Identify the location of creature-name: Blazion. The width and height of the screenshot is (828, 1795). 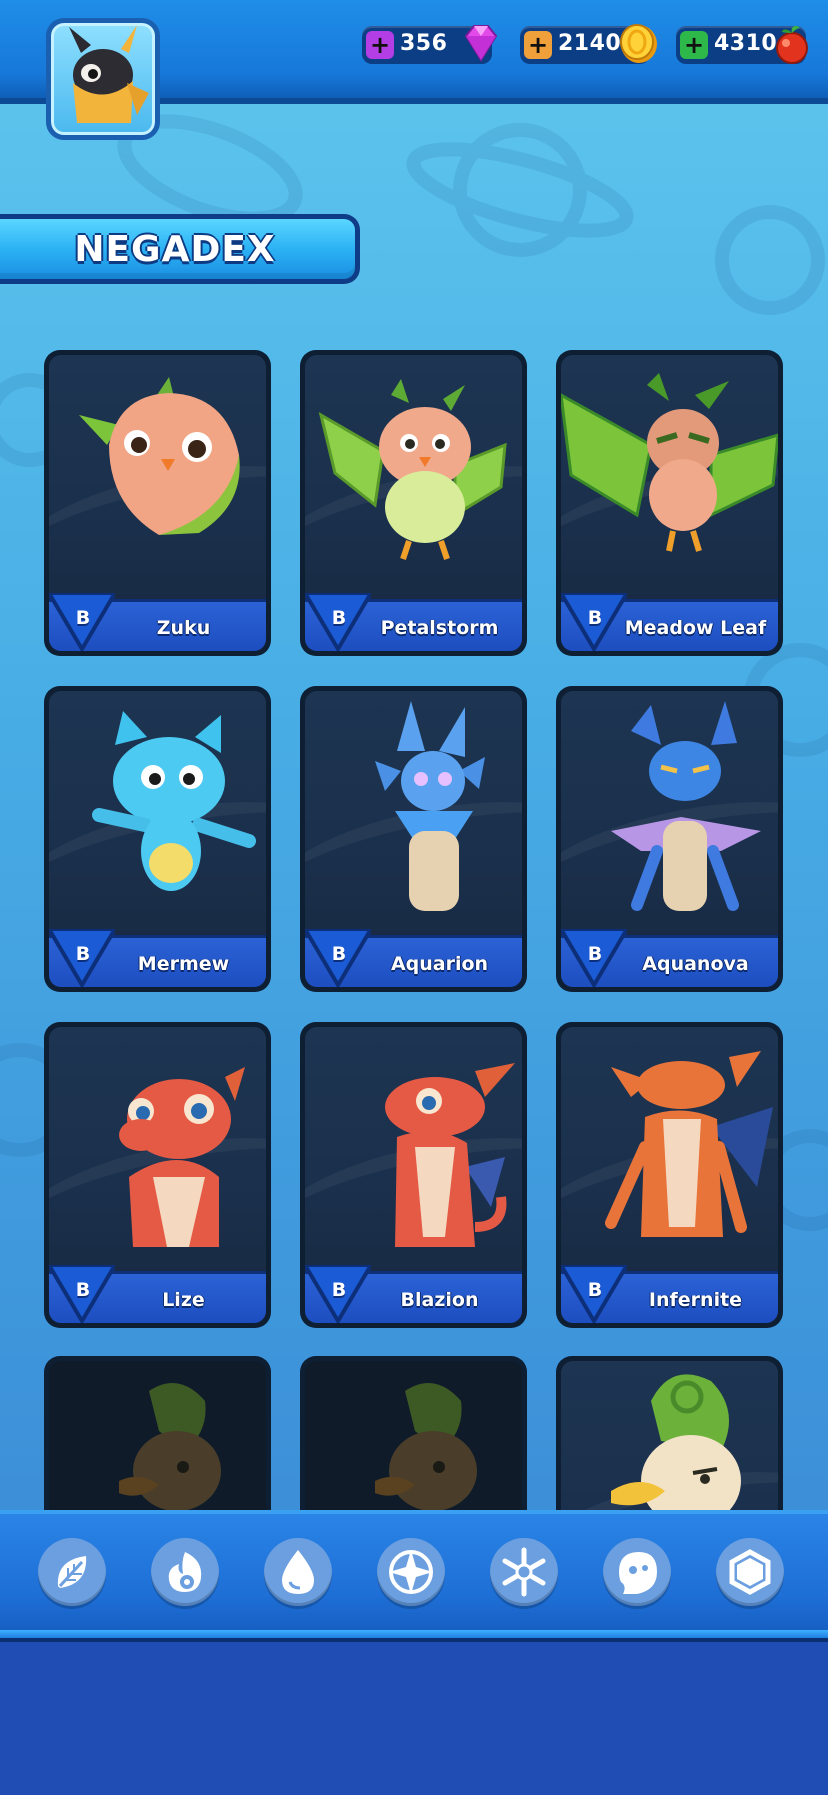
(439, 1300).